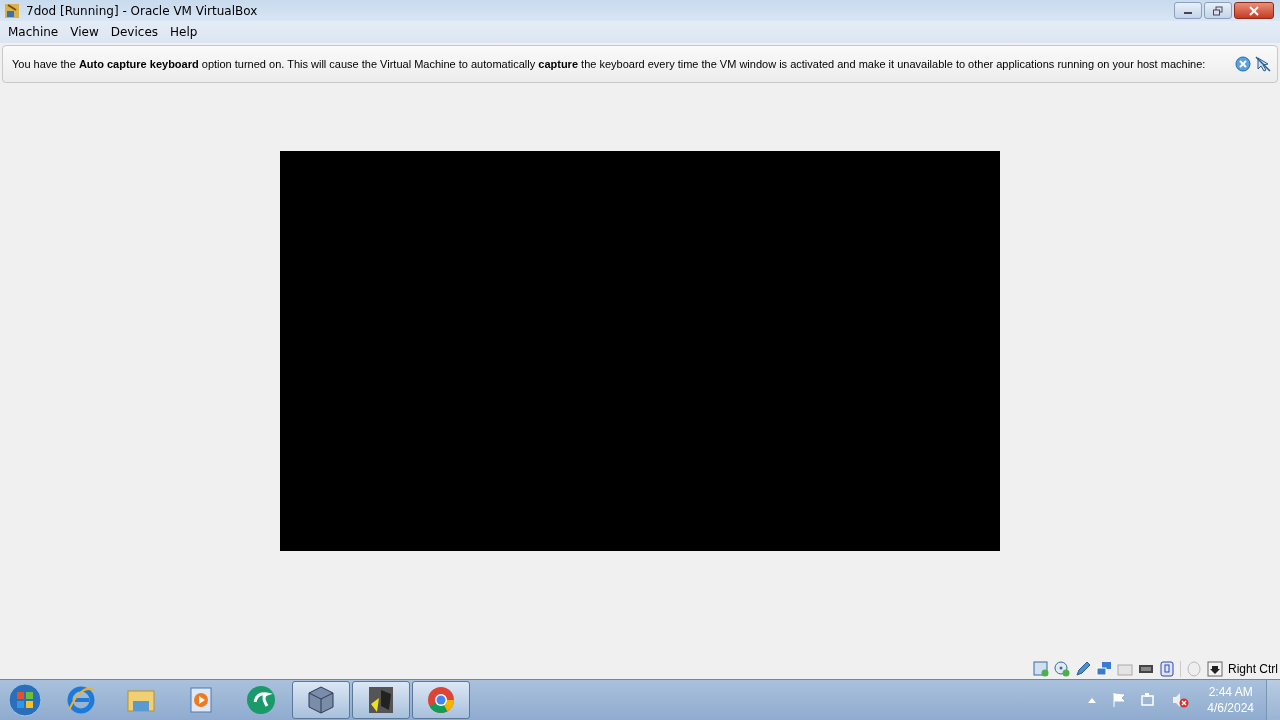 The width and height of the screenshot is (1280, 720). I want to click on windows-logo-icon, so click(25, 700).